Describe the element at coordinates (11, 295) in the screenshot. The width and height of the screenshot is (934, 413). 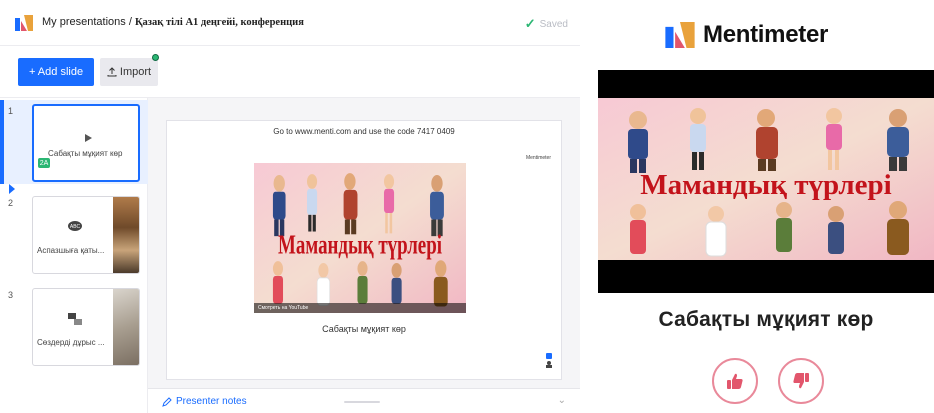
I see `slide-number: 3` at that location.